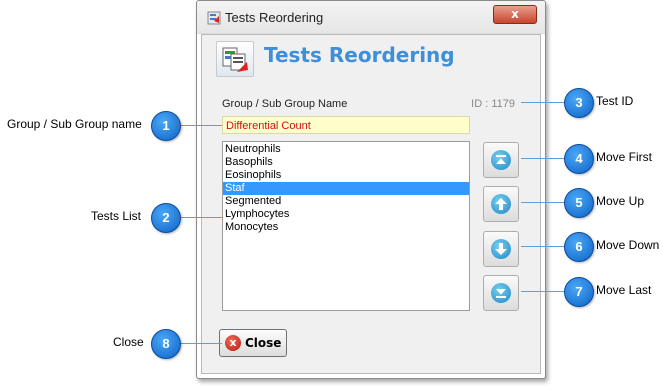  Describe the element at coordinates (515, 14) in the screenshot. I see `window-close-button: x` at that location.